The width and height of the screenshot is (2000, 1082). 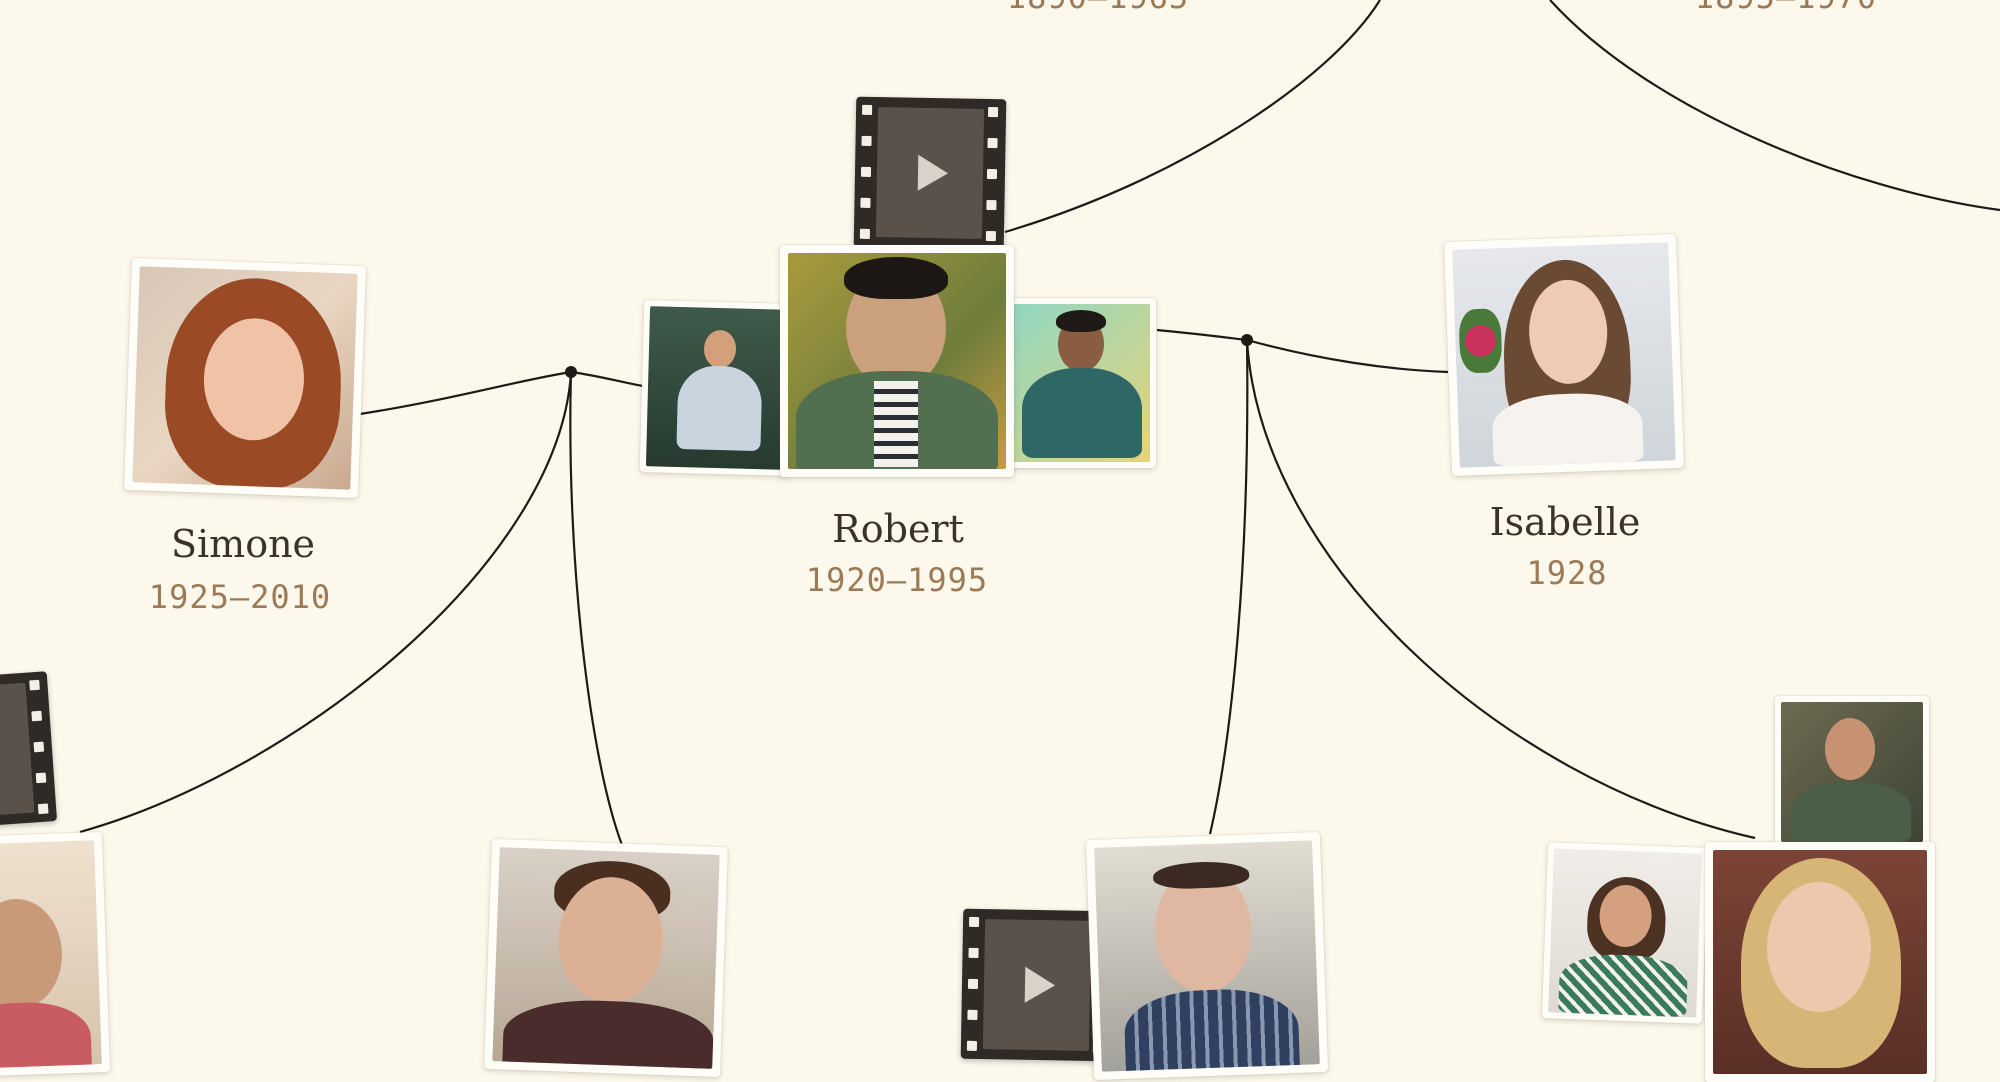 I want to click on robert-years: 1920–1995, so click(x=897, y=580).